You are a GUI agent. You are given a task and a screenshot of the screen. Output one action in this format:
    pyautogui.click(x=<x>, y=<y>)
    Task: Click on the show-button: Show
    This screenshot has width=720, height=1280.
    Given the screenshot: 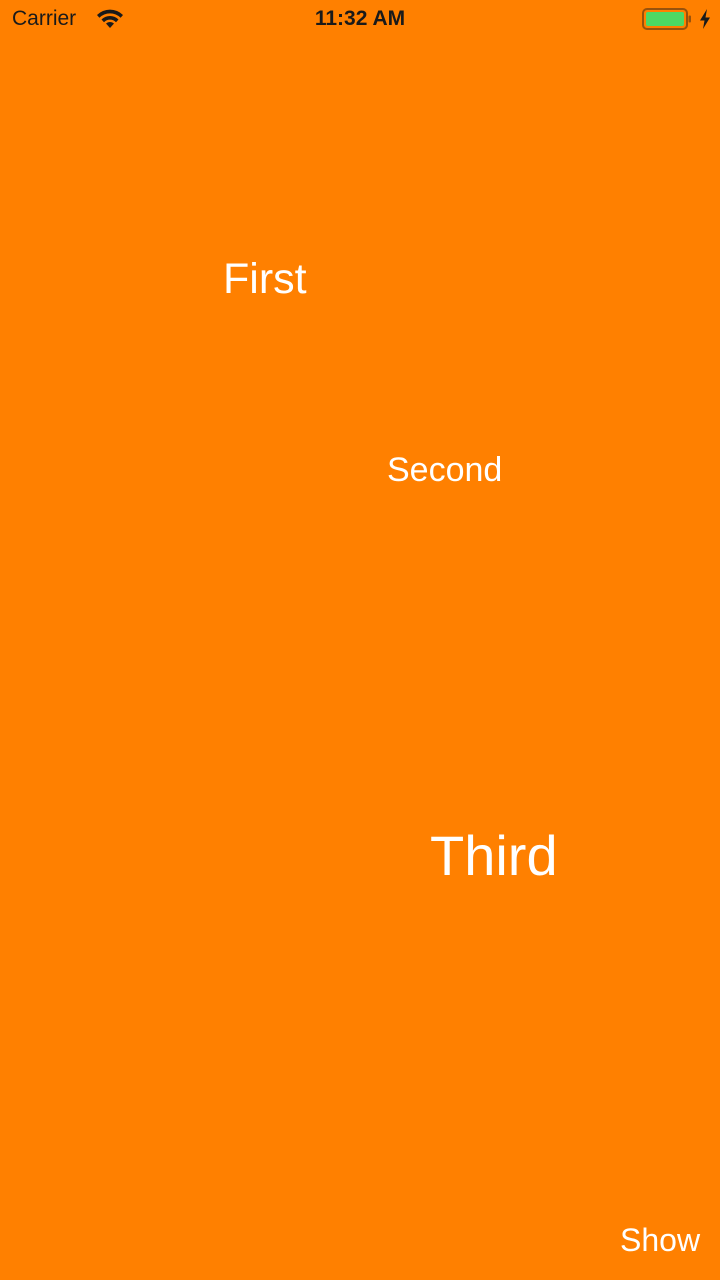 What is the action you would take?
    pyautogui.click(x=660, y=1240)
    